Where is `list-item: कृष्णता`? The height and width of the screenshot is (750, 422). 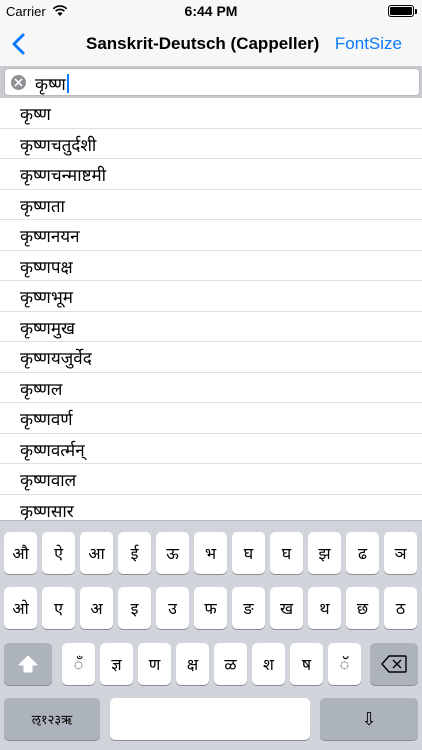
list-item: कृष्णता is located at coordinates (211, 205).